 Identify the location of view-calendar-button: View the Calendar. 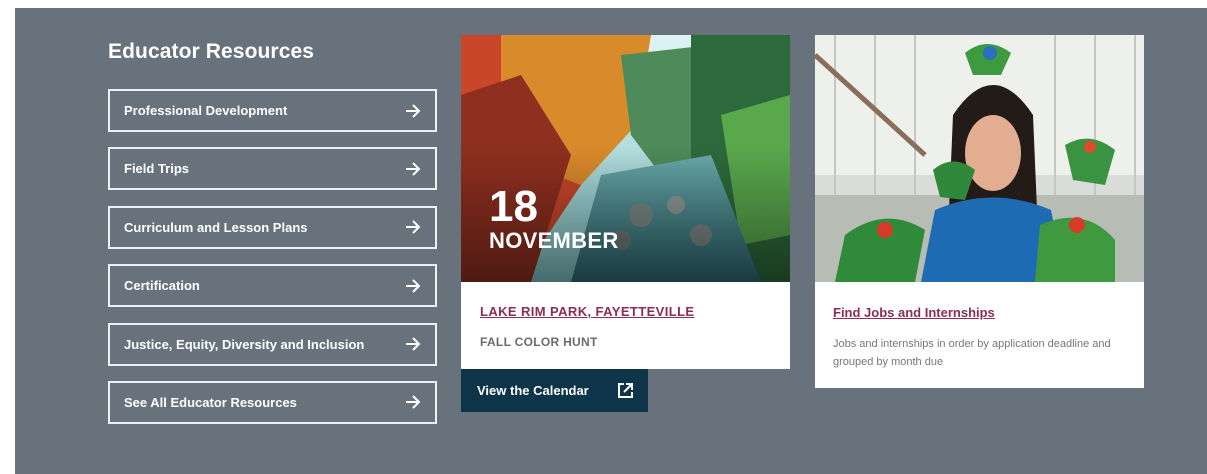
(554, 390).